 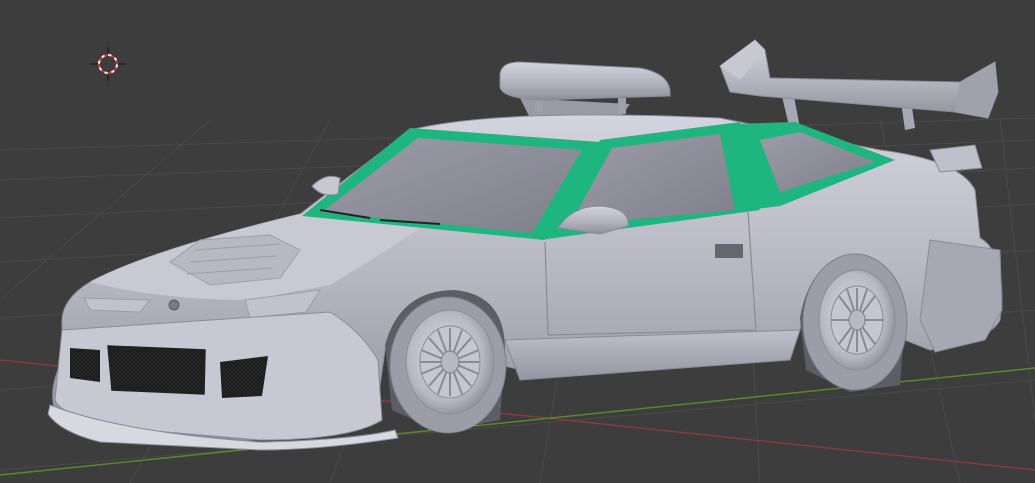 I want to click on front-grille, so click(x=156, y=370).